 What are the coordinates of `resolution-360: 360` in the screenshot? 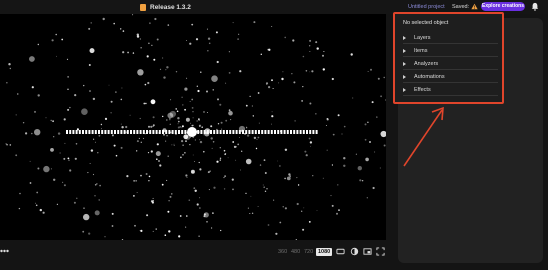 It's located at (282, 252).